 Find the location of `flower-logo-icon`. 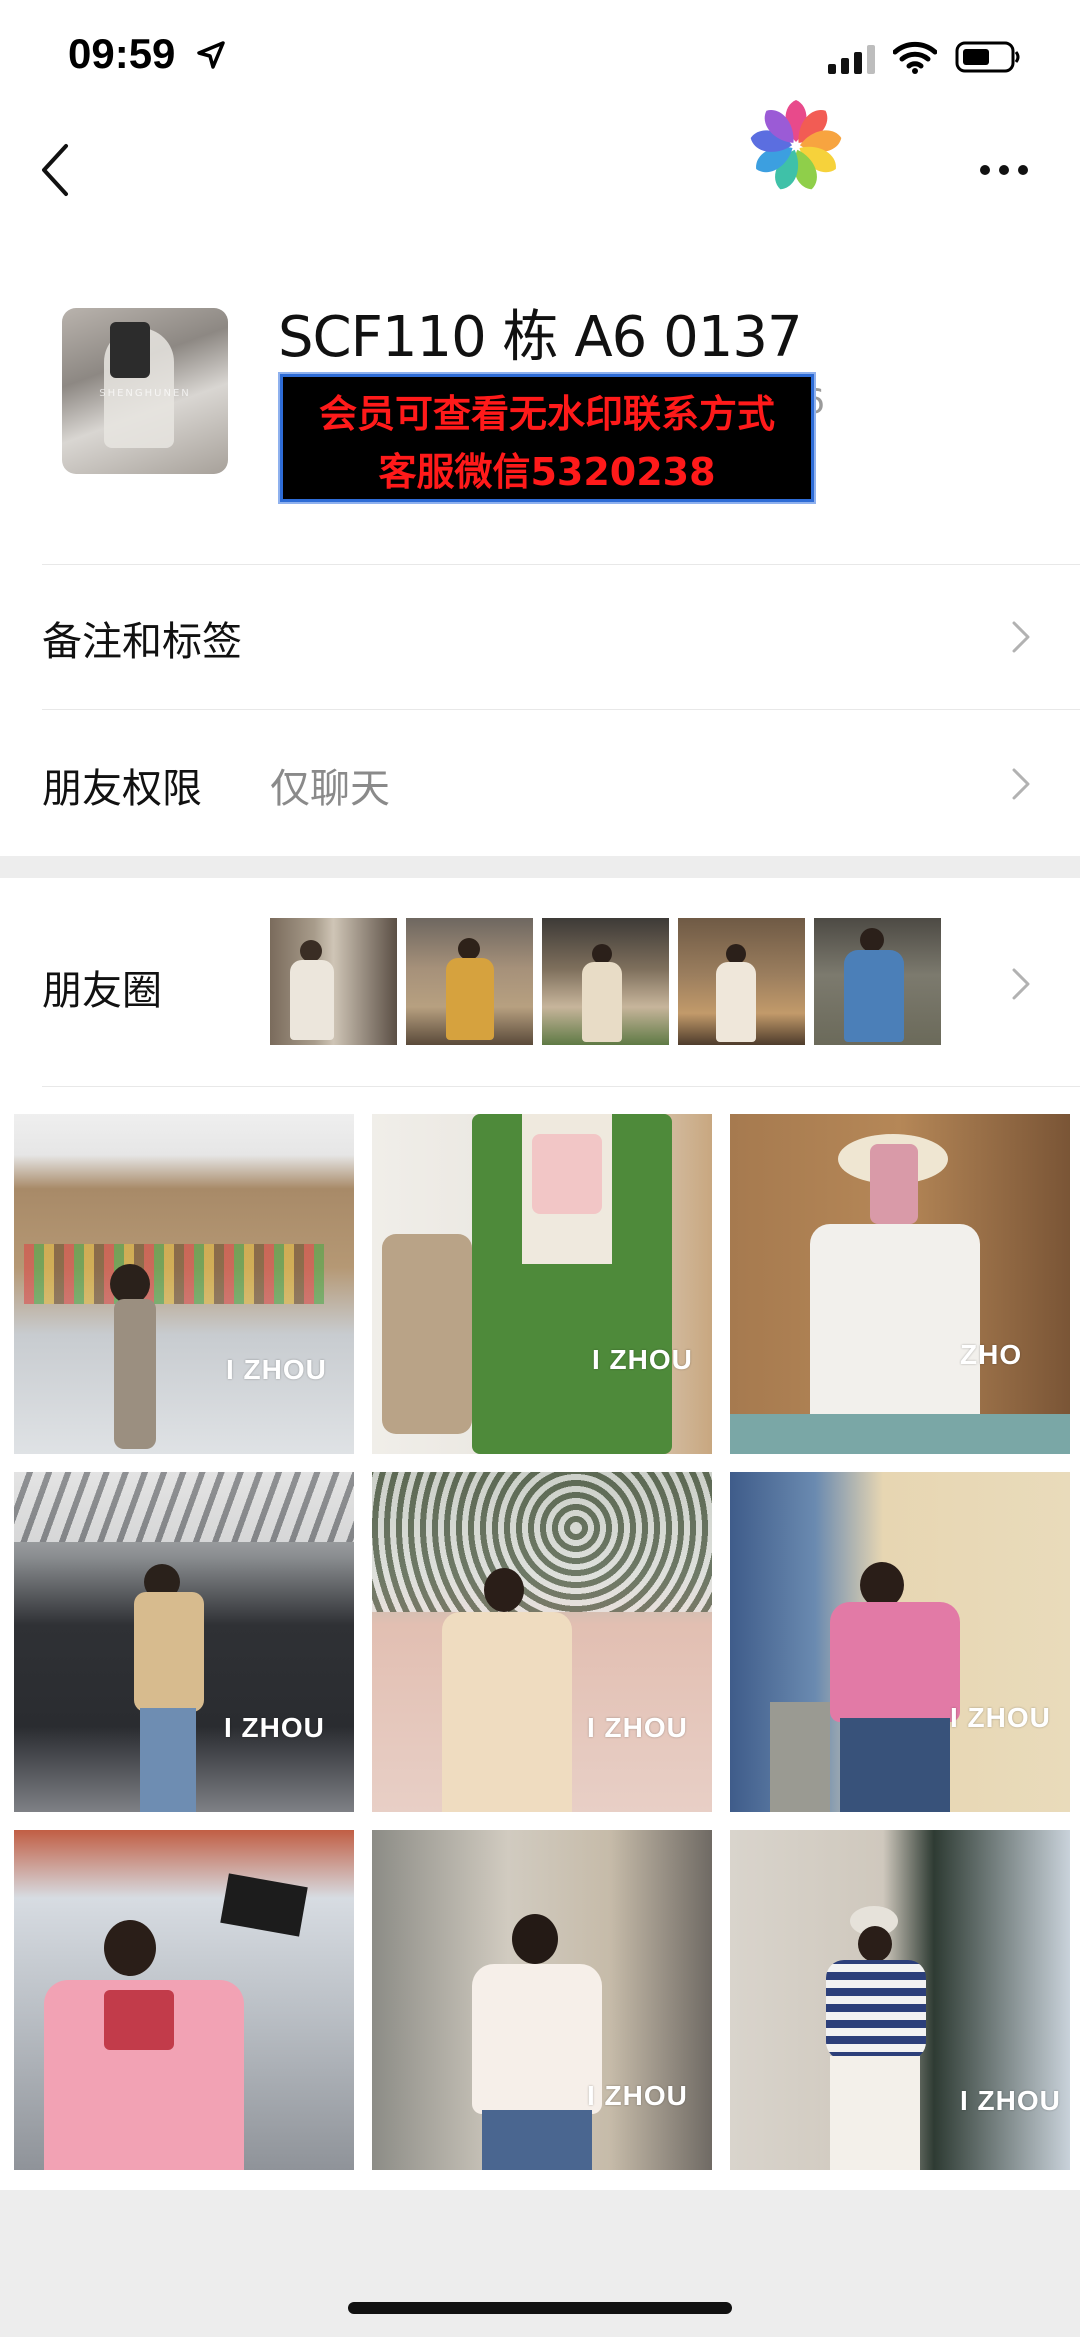

flower-logo-icon is located at coordinates (796, 145).